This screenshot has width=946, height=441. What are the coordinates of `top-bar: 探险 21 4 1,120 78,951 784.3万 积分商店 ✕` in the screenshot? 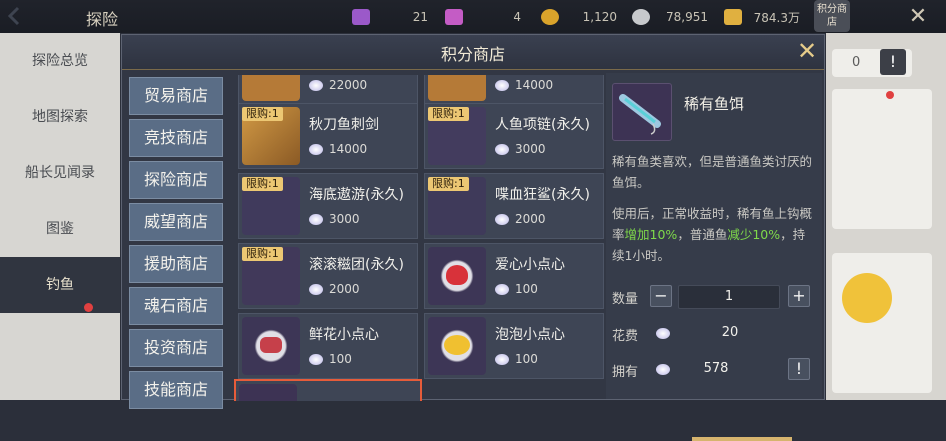 It's located at (473, 16).